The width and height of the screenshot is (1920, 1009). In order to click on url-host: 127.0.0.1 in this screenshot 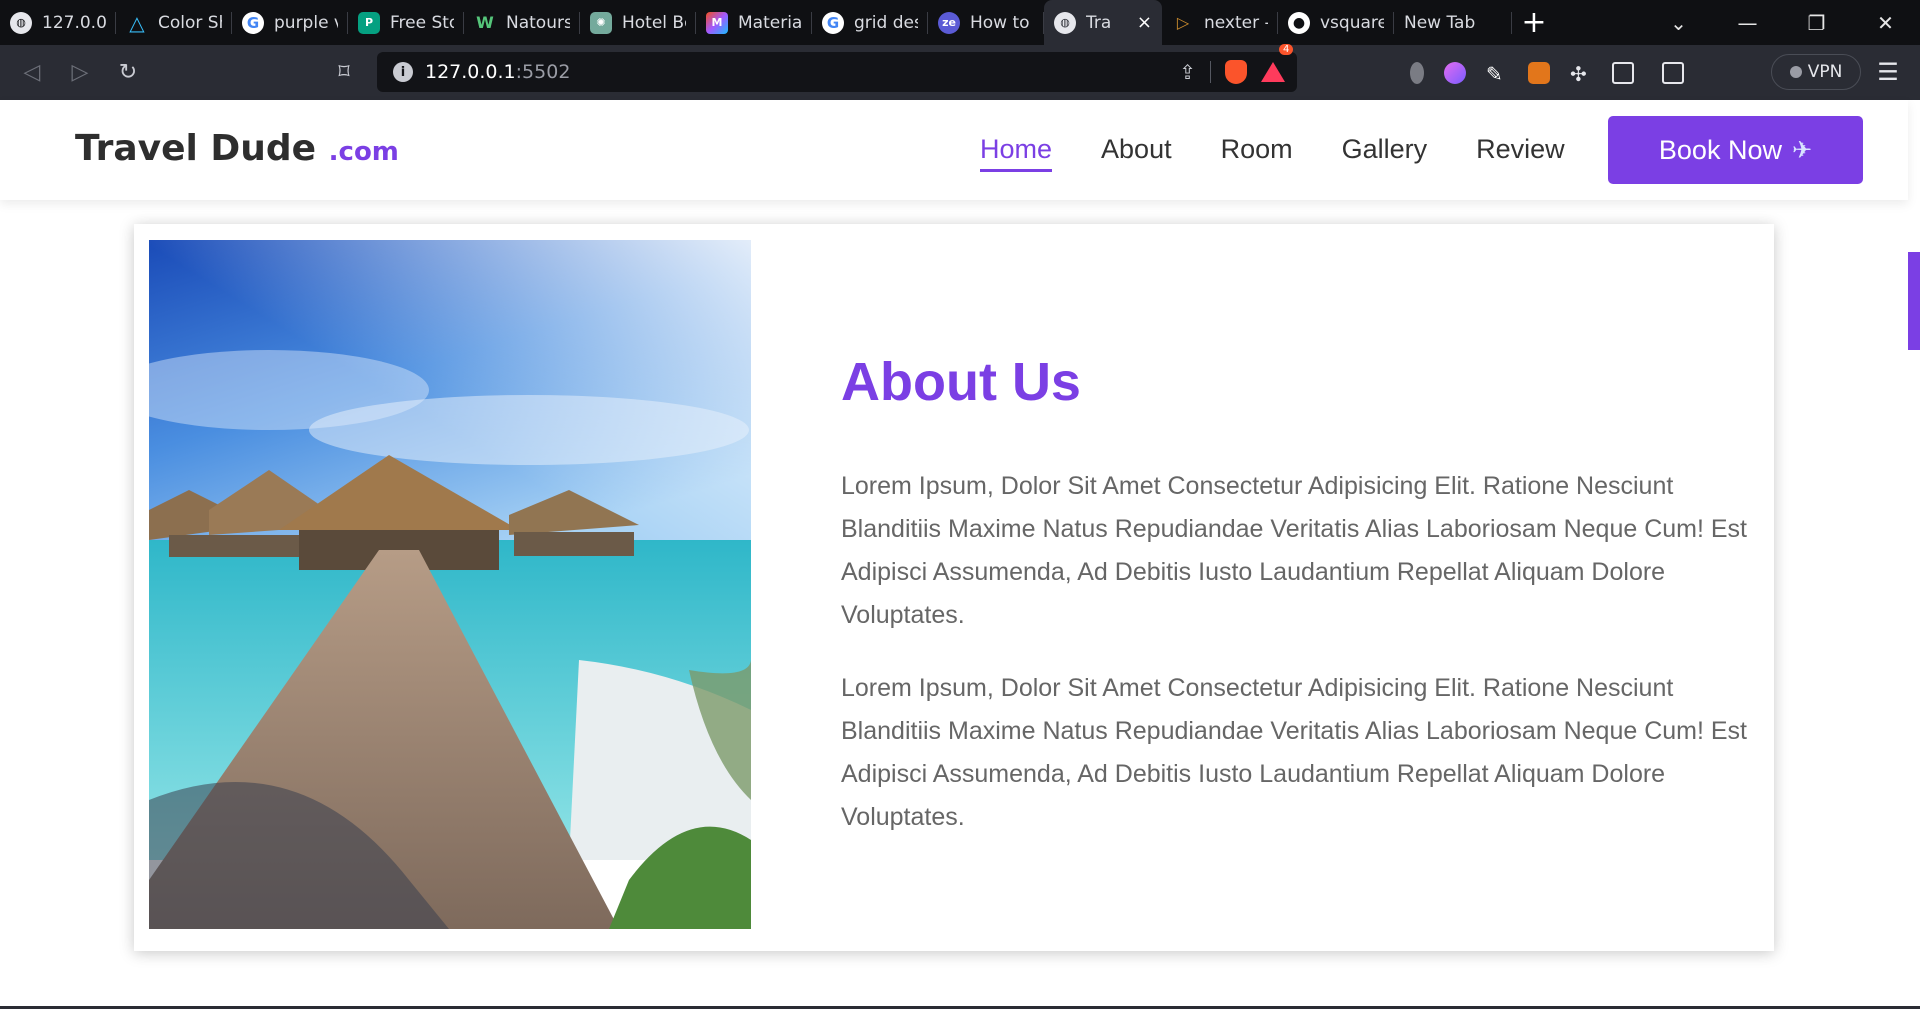, I will do `click(470, 72)`.